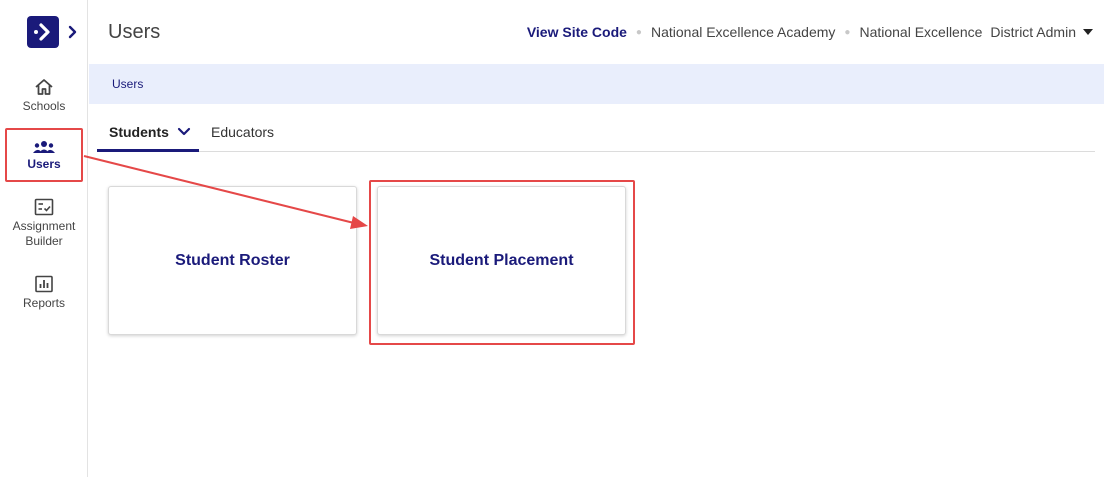 The width and height of the screenshot is (1104, 477). What do you see at coordinates (1088, 32) in the screenshot?
I see `caret-down-icon` at bounding box center [1088, 32].